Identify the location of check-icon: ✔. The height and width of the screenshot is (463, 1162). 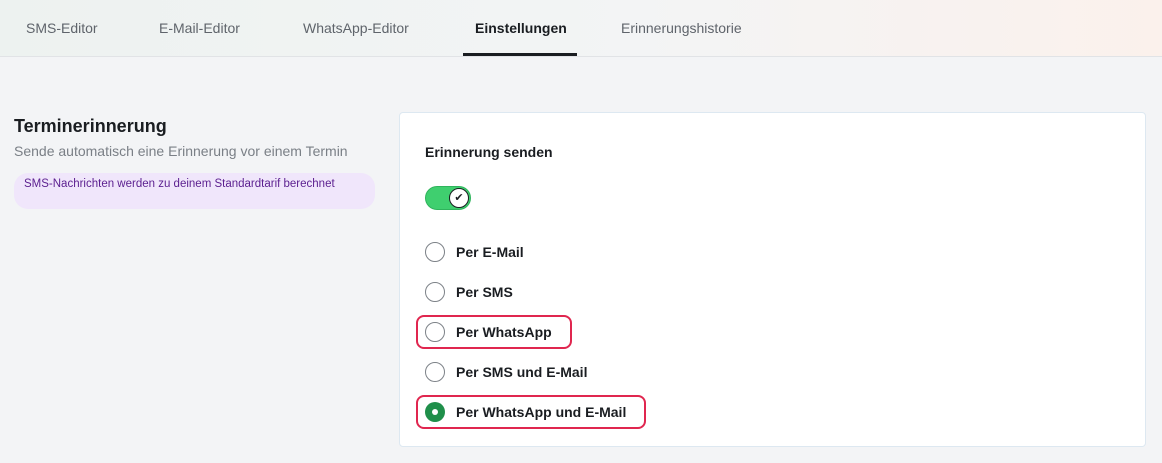
(459, 198).